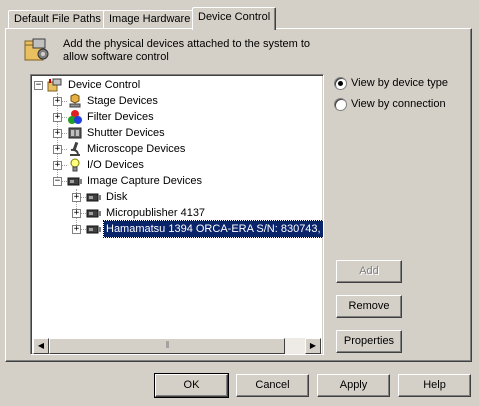 The image size is (479, 406). I want to click on tab-image-hardware: Image Hardware, so click(150, 19).